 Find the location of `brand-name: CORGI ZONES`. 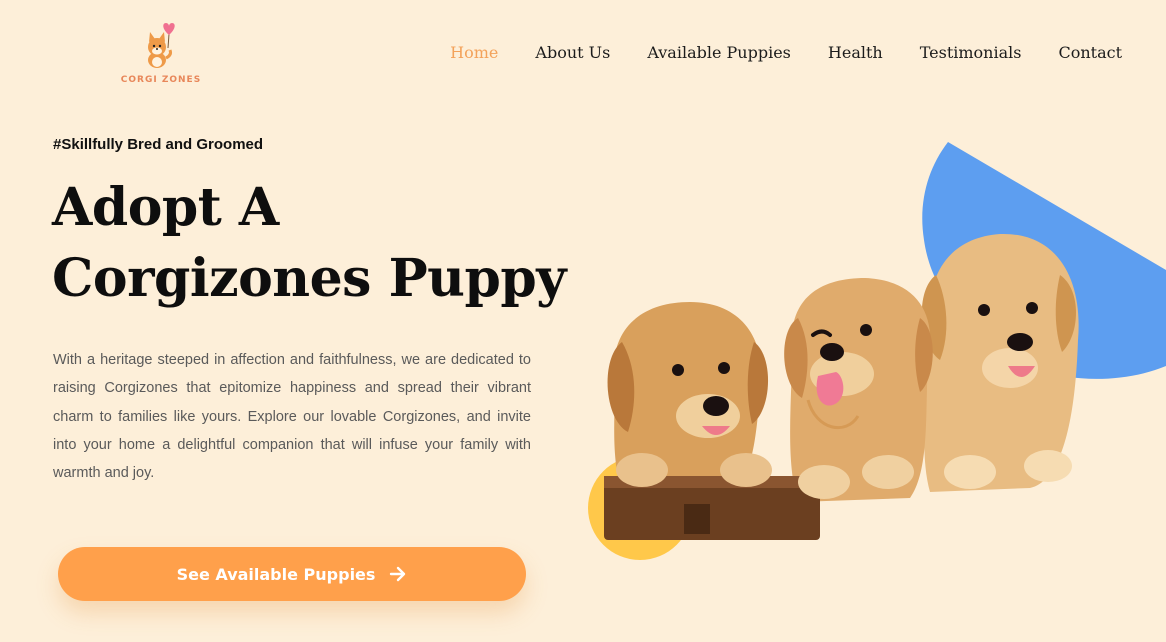

brand-name: CORGI ZONES is located at coordinates (161, 80).